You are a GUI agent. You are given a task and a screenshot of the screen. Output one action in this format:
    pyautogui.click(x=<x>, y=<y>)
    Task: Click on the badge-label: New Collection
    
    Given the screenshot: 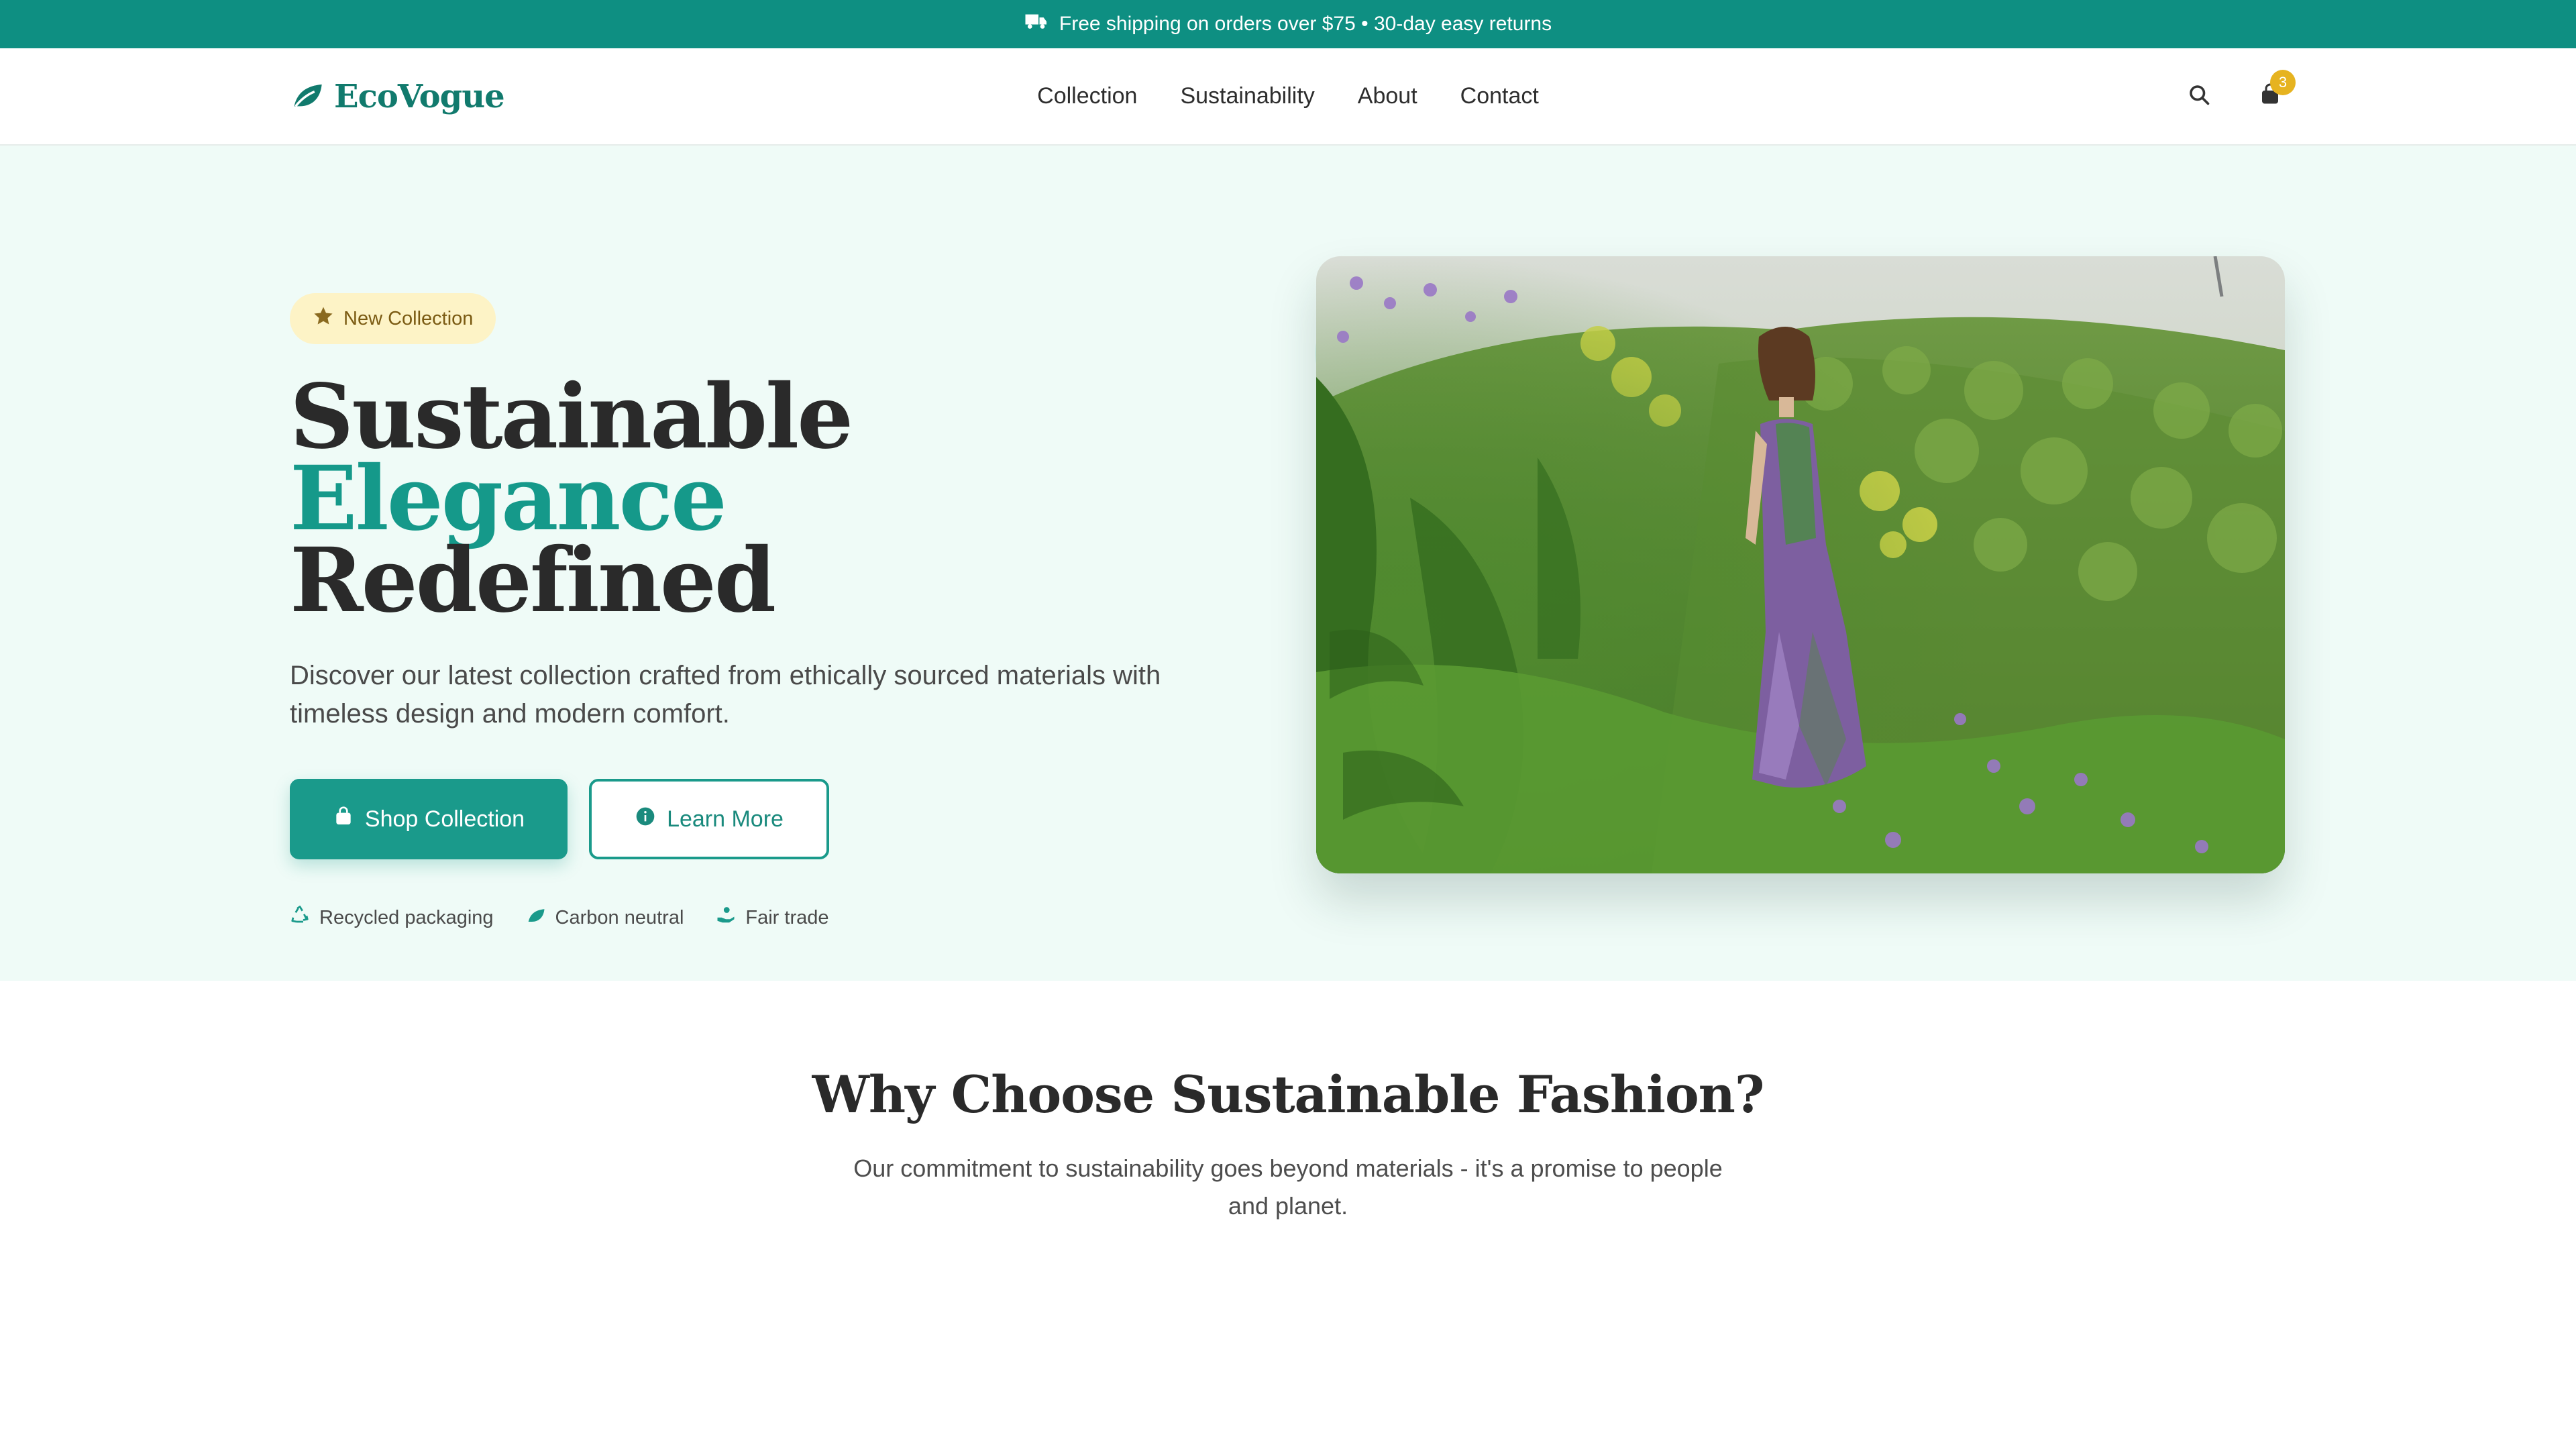 What is the action you would take?
    pyautogui.click(x=408, y=318)
    